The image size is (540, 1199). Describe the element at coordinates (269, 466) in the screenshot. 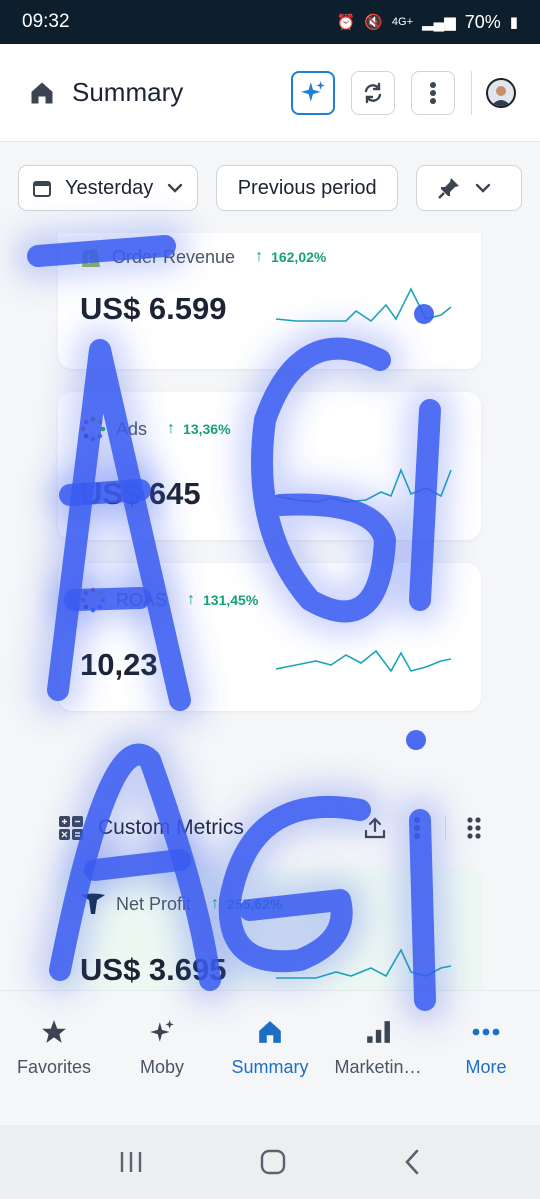

I see `metric-card-ads: Ads ↑ 13,36% US$ 645` at that location.